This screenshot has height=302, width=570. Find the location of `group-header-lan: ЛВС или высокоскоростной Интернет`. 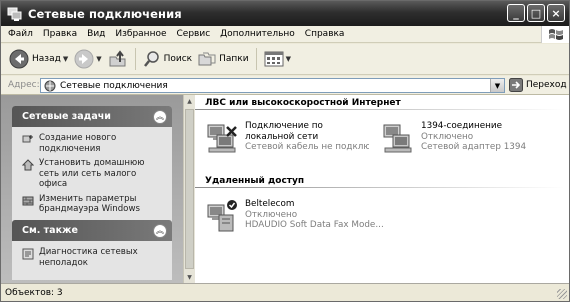

group-header-lan: ЛВС или высокоскоростной Интернет is located at coordinates (303, 103).